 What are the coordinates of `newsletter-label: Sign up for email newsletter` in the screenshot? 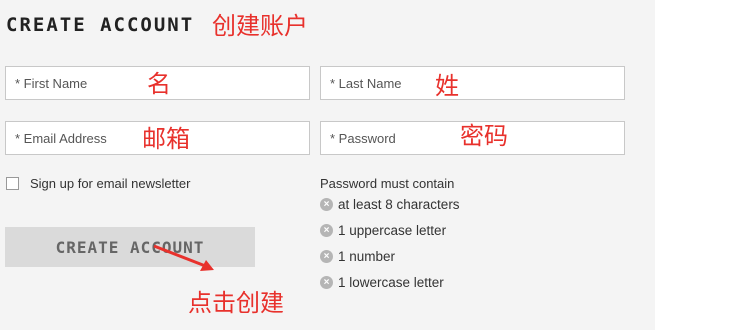 It's located at (110, 183).